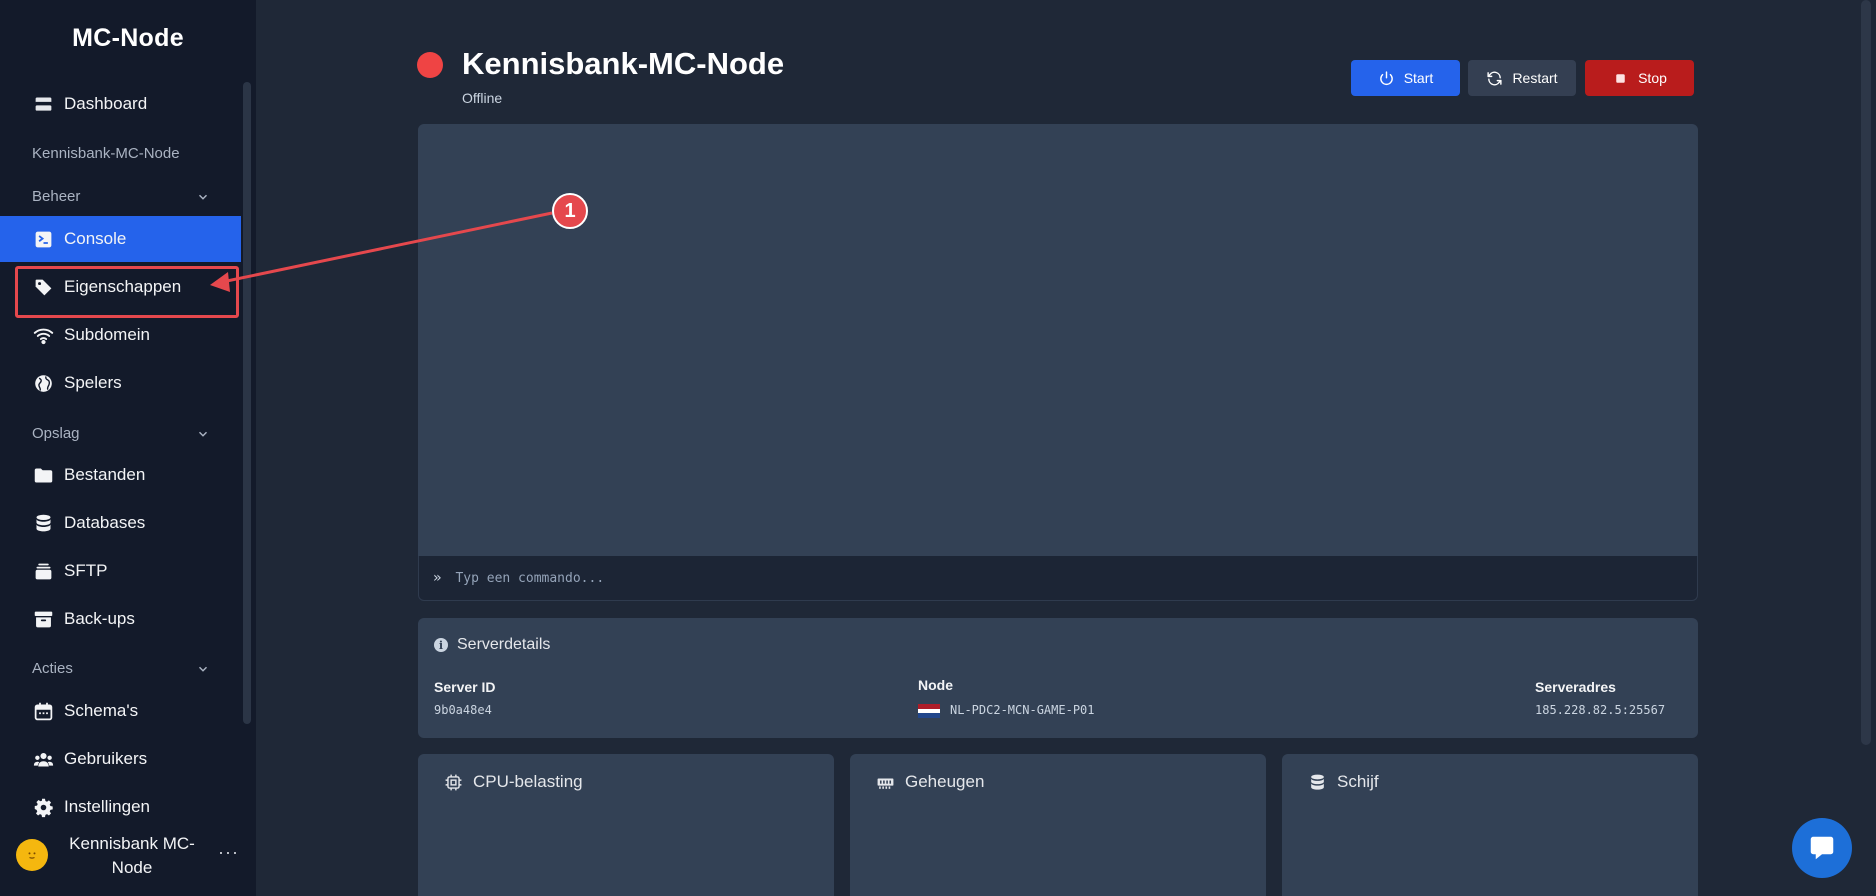 The image size is (1876, 896). Describe the element at coordinates (106, 103) in the screenshot. I see `sidebar-item-label: Dashboard` at that location.